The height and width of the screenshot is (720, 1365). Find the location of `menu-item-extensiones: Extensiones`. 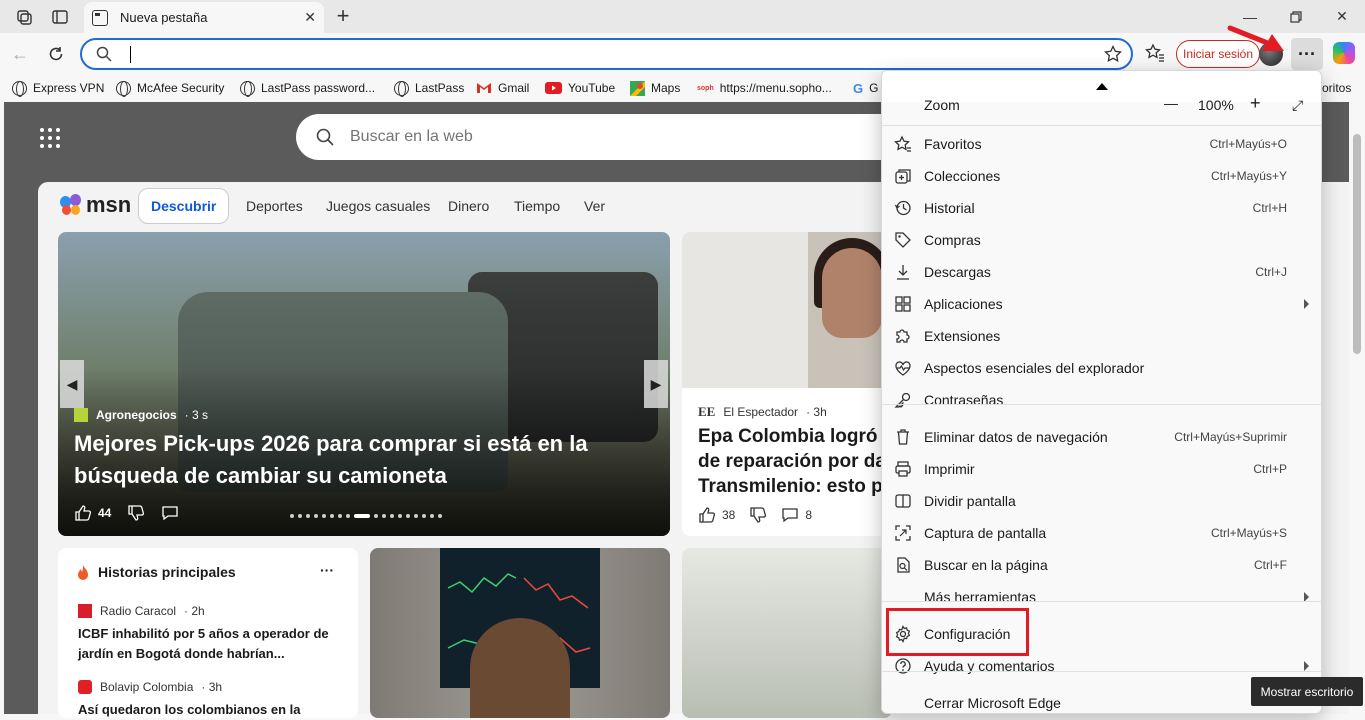

menu-item-extensiones: Extensiones is located at coordinates (1101, 336).